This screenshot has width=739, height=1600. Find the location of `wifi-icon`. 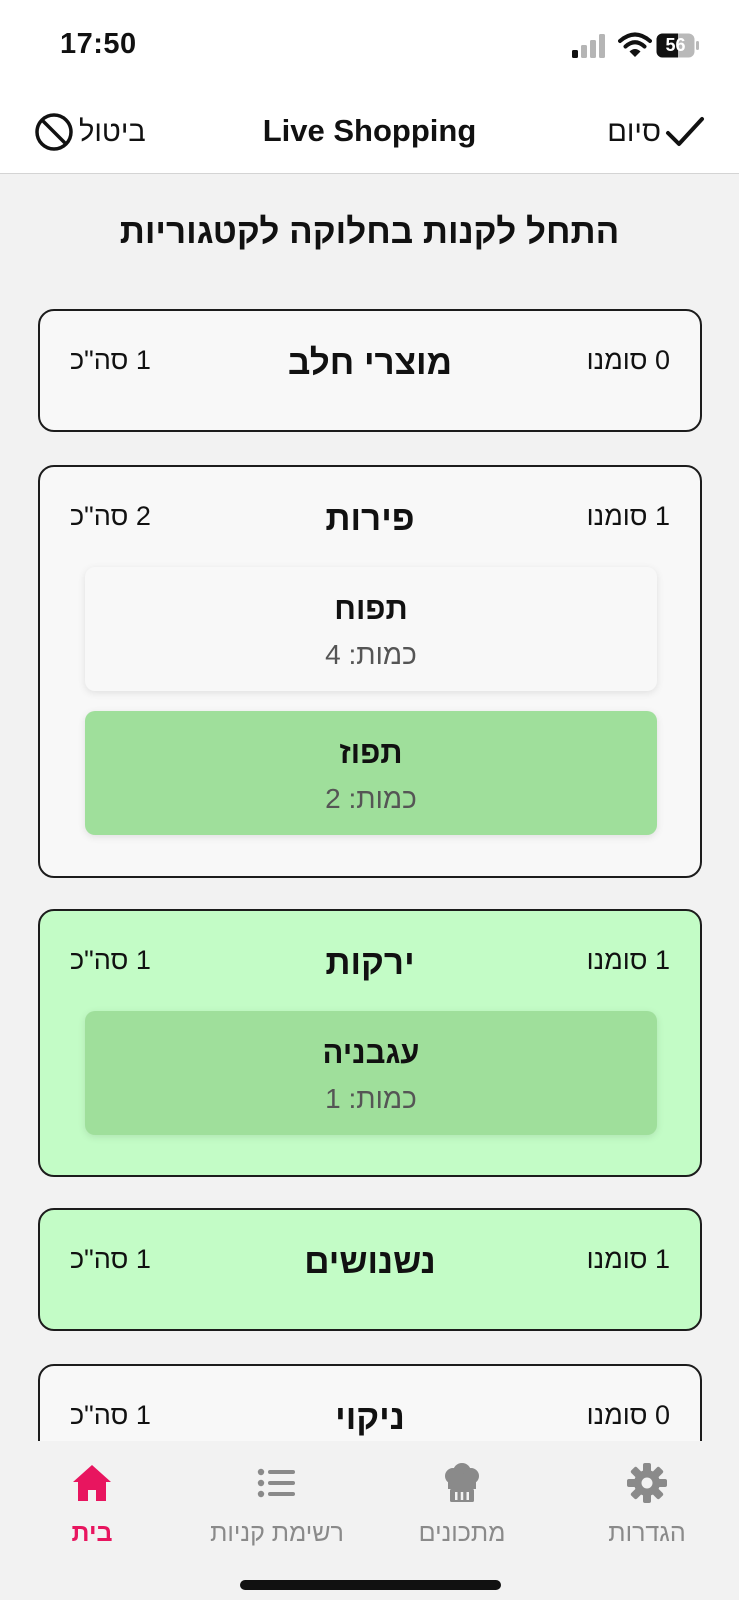

wifi-icon is located at coordinates (635, 44).